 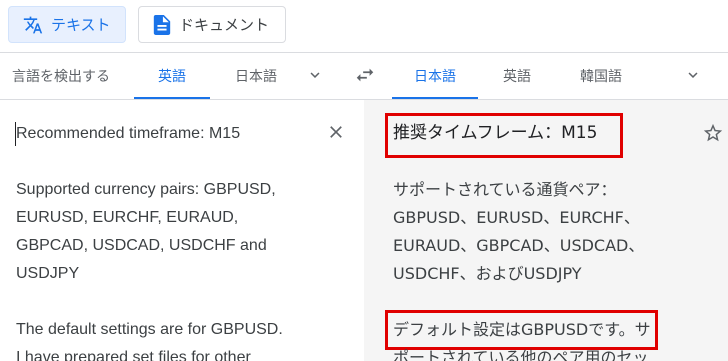 I want to click on translation-line: GBPUSD、EURUSD、EURCHF、, so click(x=516, y=217).